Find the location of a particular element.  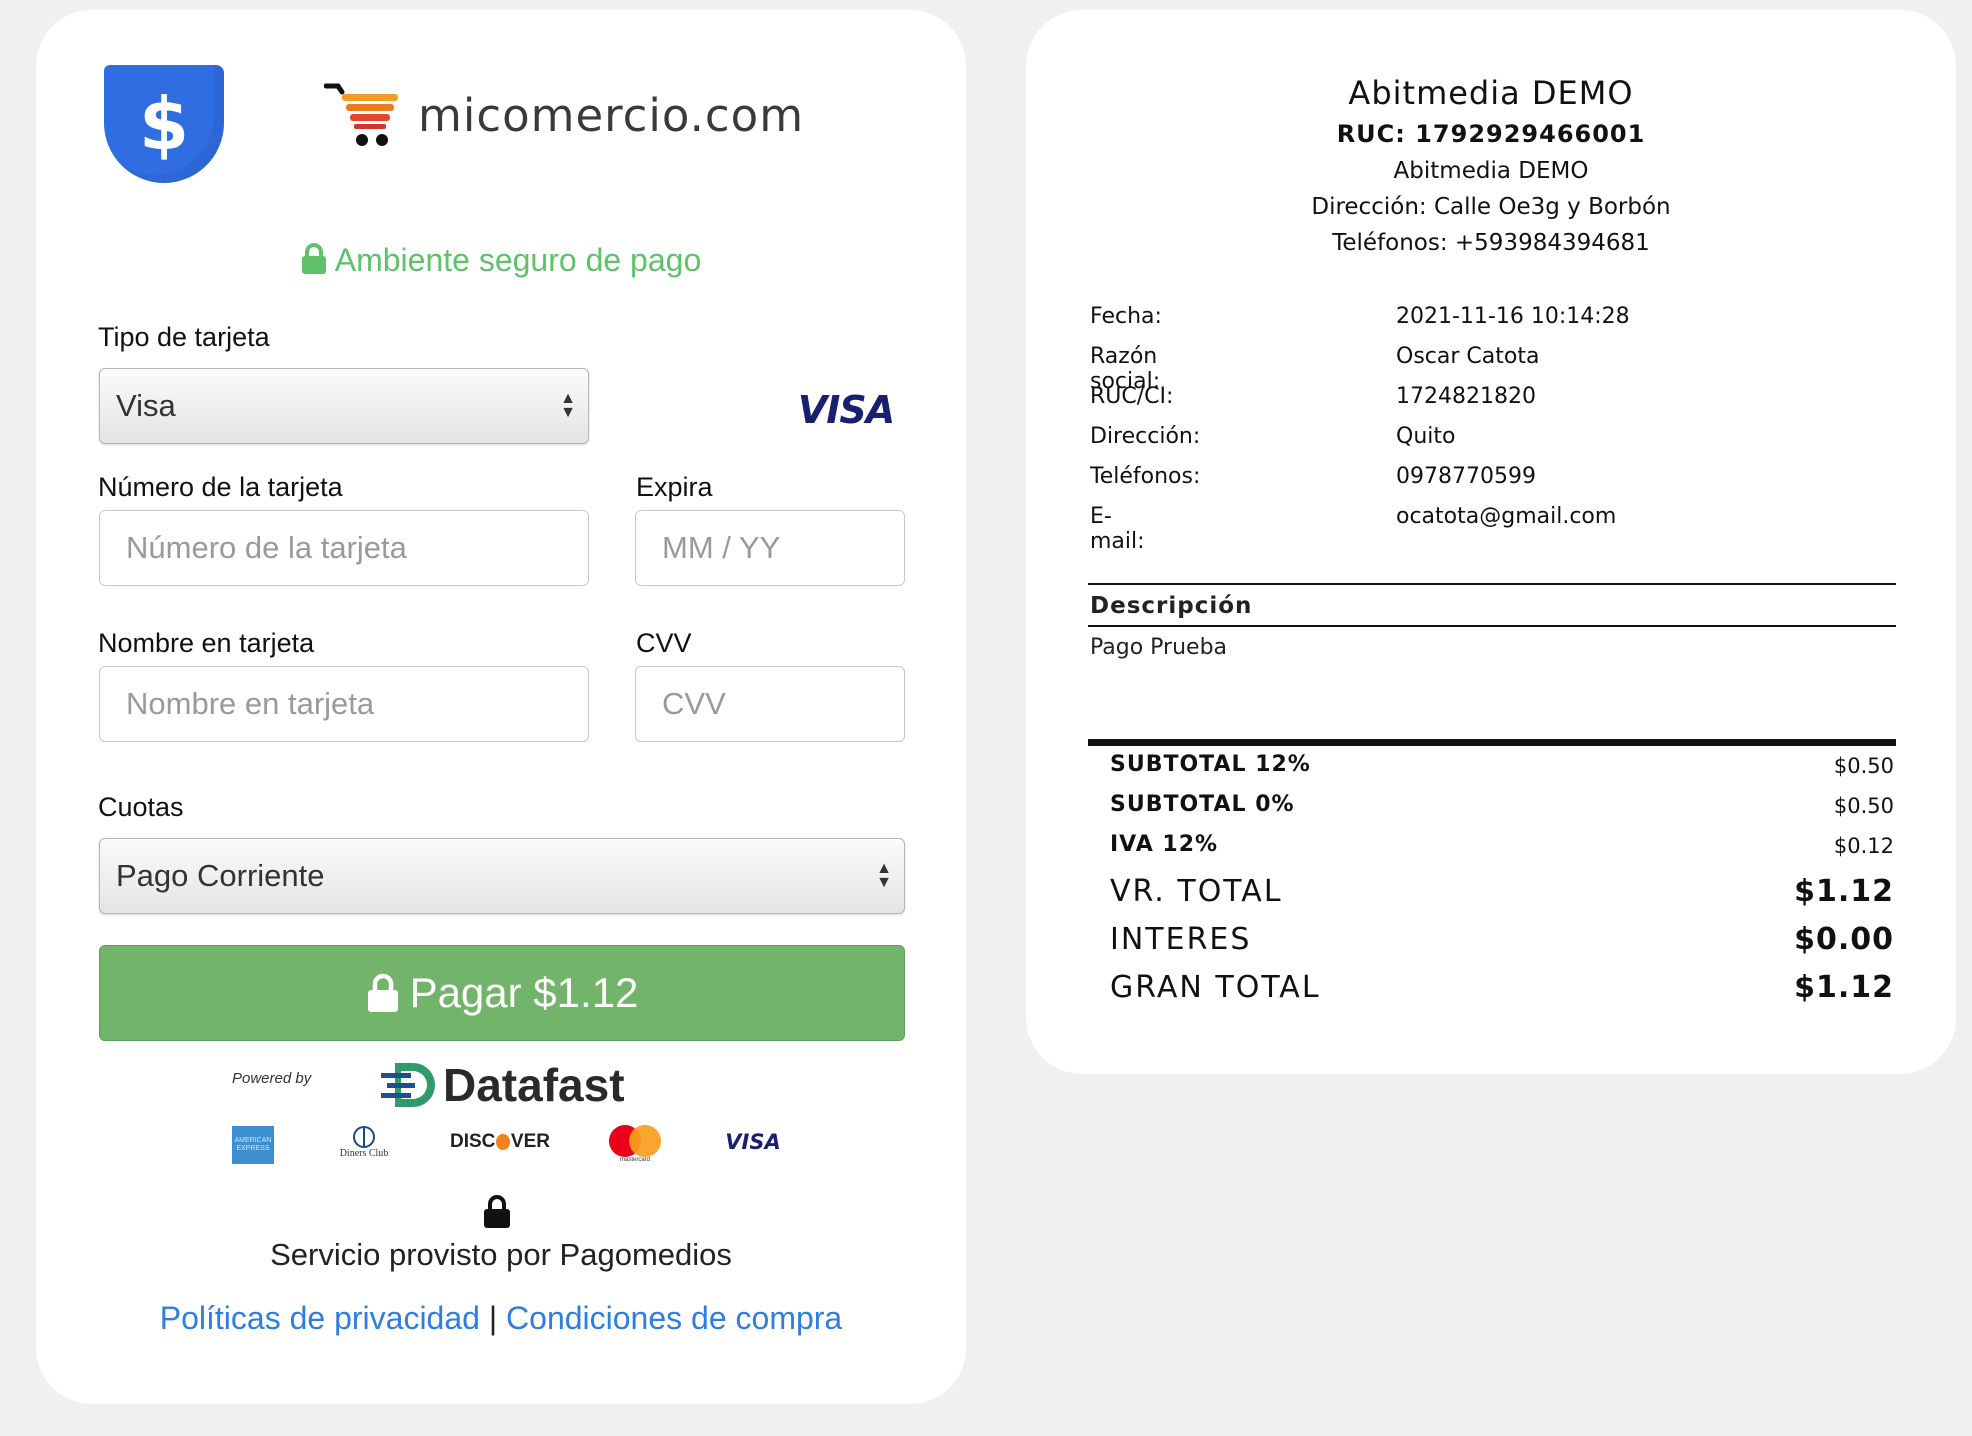

card-number-placeholder: Número de la tarjeta is located at coordinates (266, 547).